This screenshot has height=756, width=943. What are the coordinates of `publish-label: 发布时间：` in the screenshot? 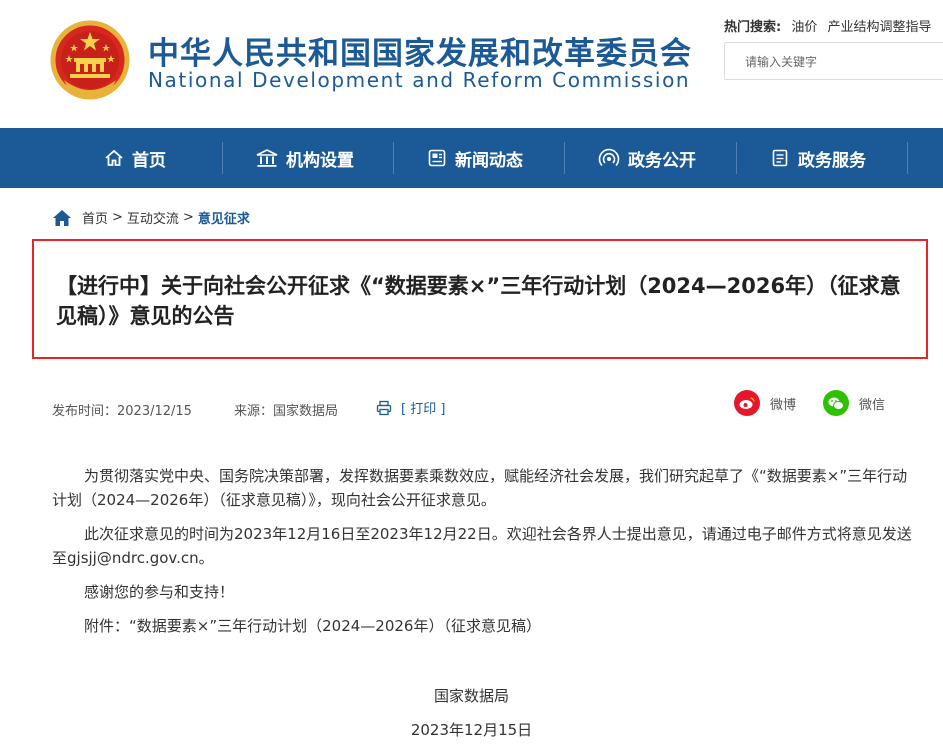 It's located at (85, 411).